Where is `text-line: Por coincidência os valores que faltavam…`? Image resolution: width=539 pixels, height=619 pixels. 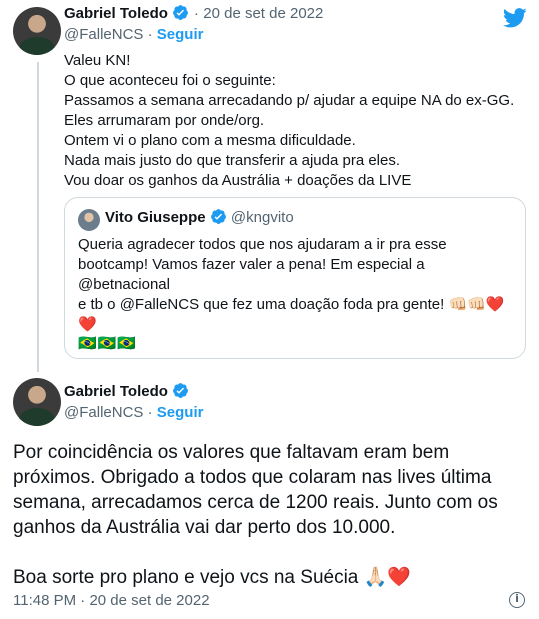 text-line: Por coincidência os valores que faltavam… is located at coordinates (231, 452).